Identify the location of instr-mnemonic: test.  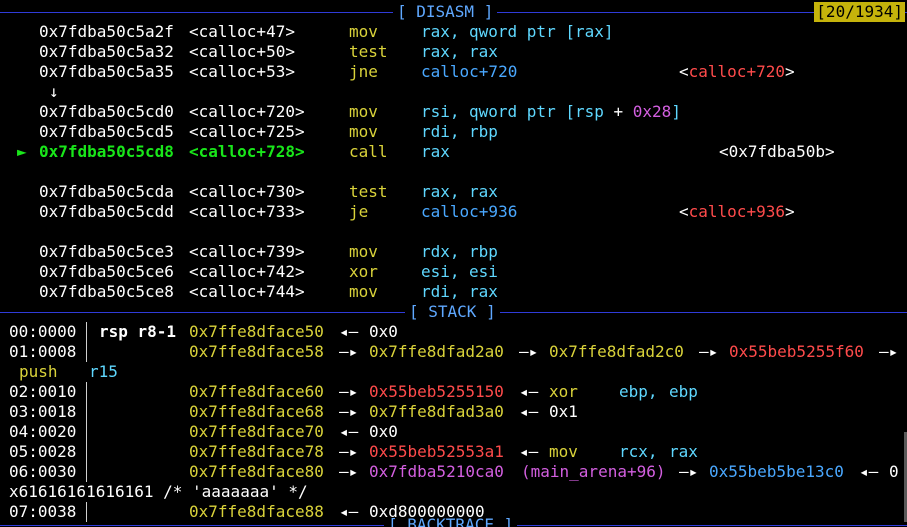
(368, 51).